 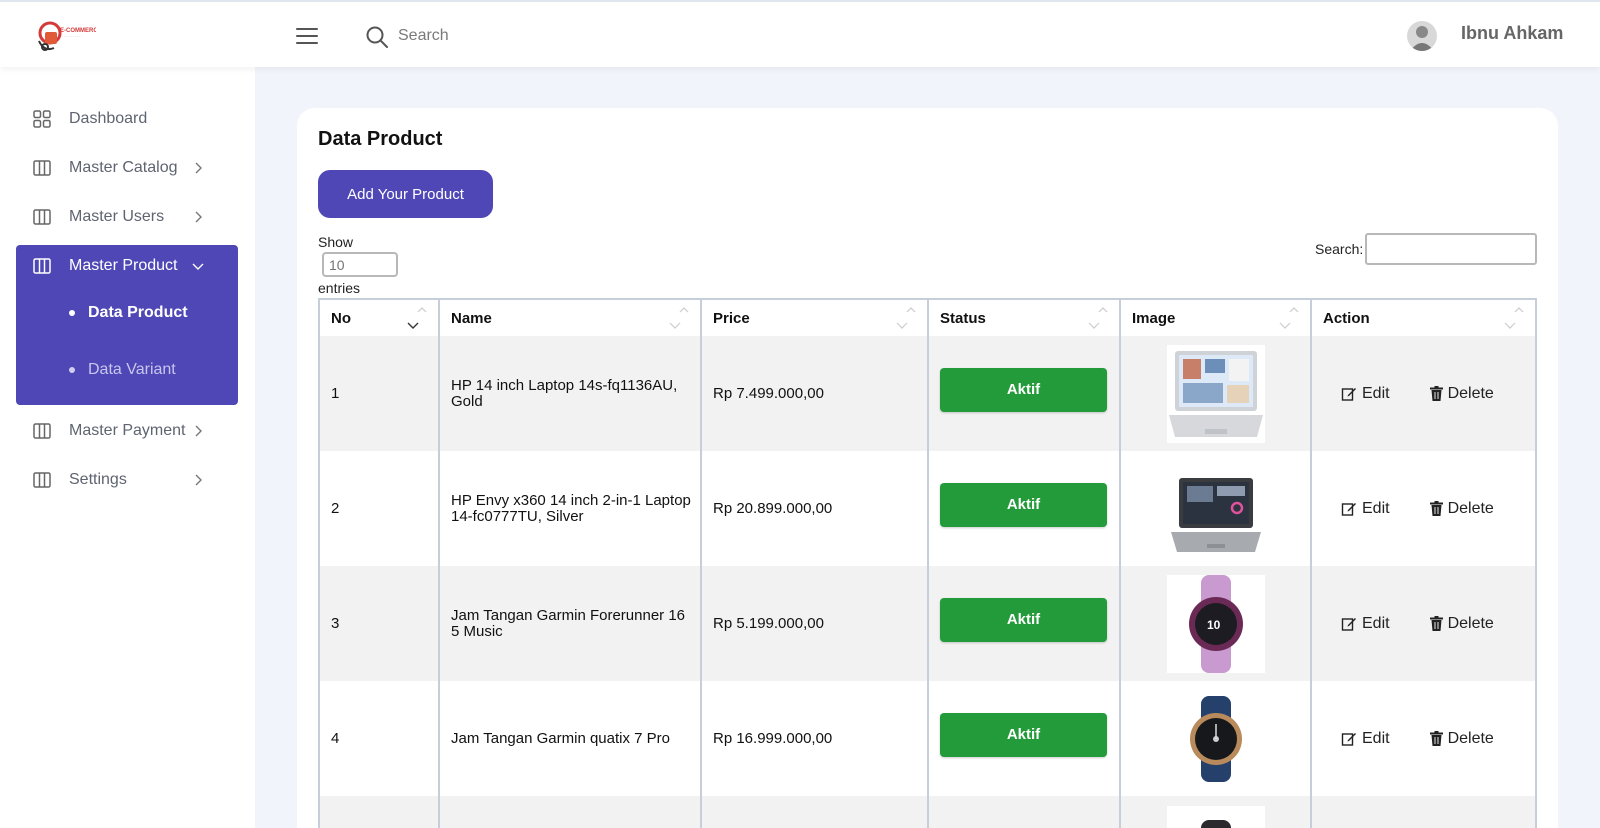 What do you see at coordinates (380, 623) in the screenshot?
I see `cell-no: 3` at bounding box center [380, 623].